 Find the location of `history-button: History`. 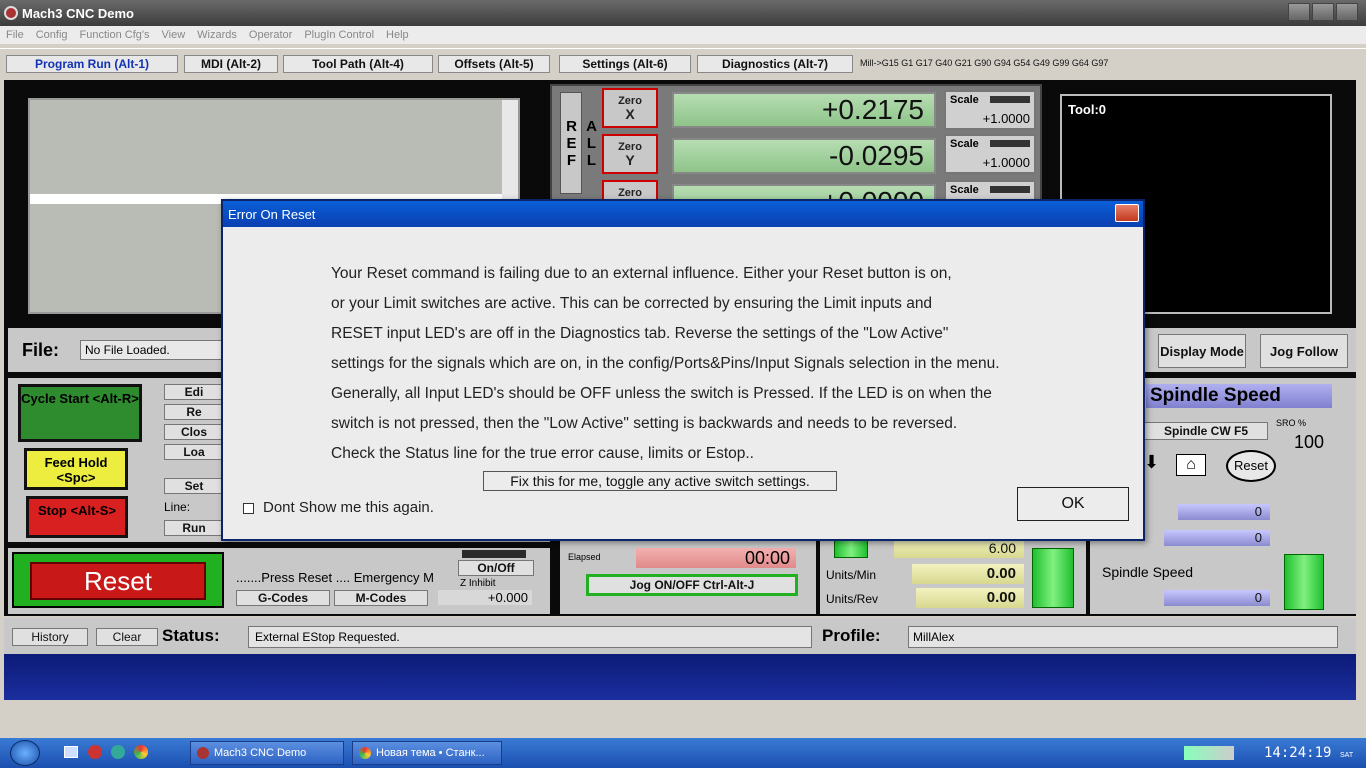

history-button: History is located at coordinates (50, 637).